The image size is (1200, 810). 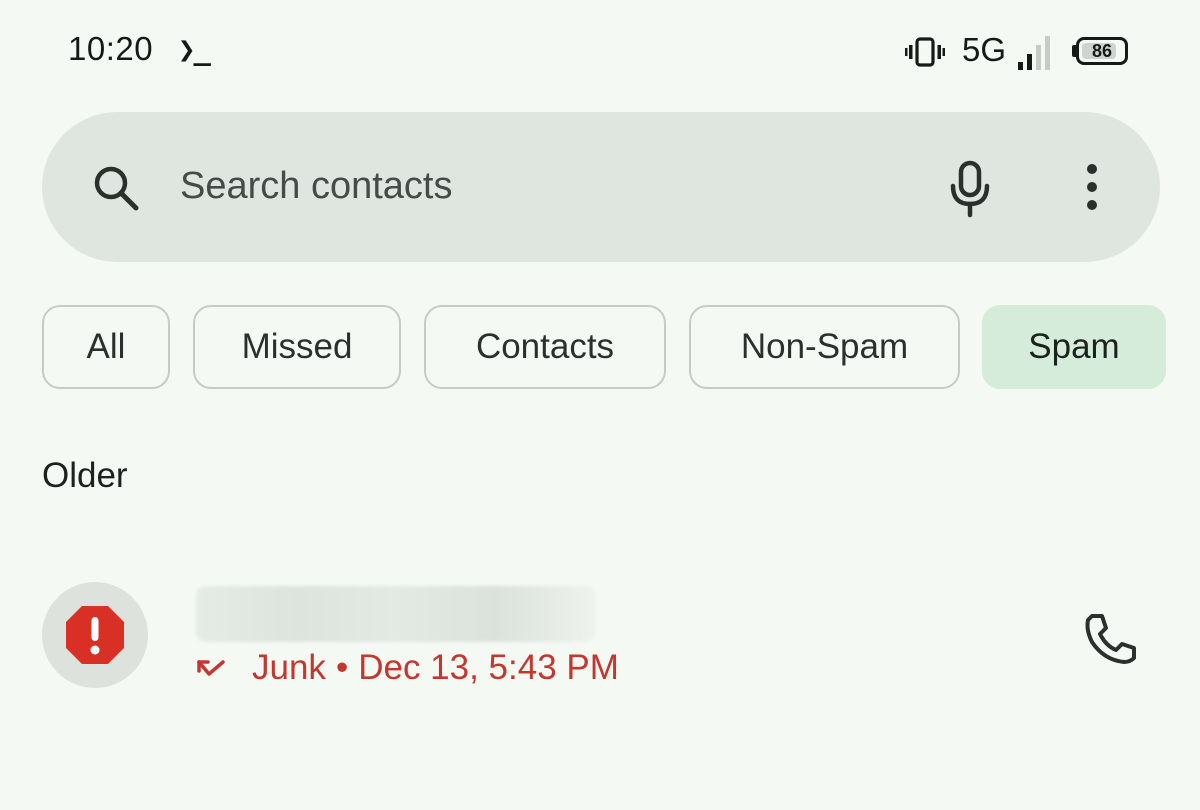 I want to click on more-options-icon, so click(x=1092, y=187).